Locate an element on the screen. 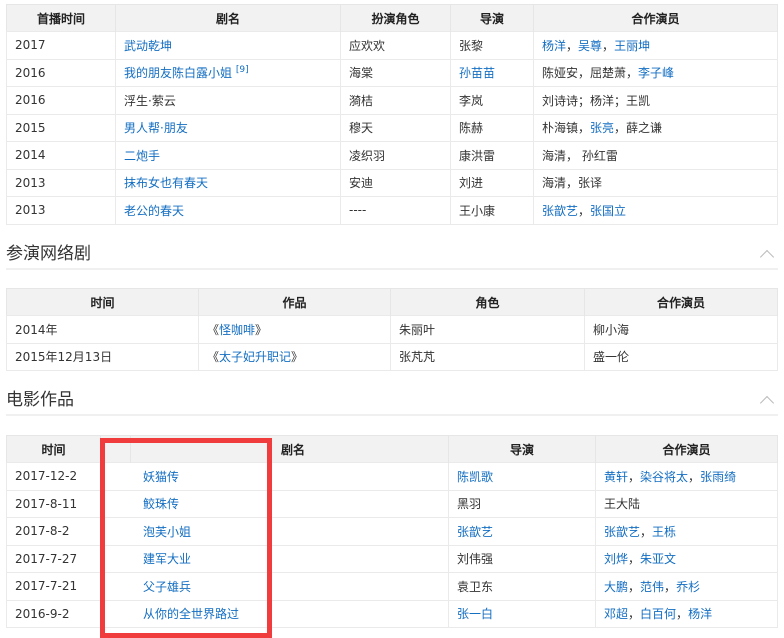  costars-cell: 张歆艺，王栎 is located at coordinates (686, 531).